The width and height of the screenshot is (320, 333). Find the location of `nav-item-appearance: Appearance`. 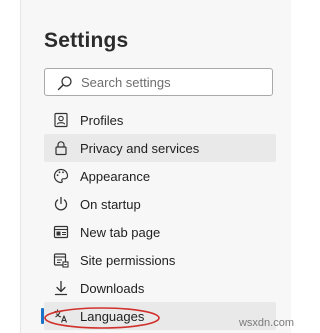

nav-item-appearance: Appearance is located at coordinates (160, 176).